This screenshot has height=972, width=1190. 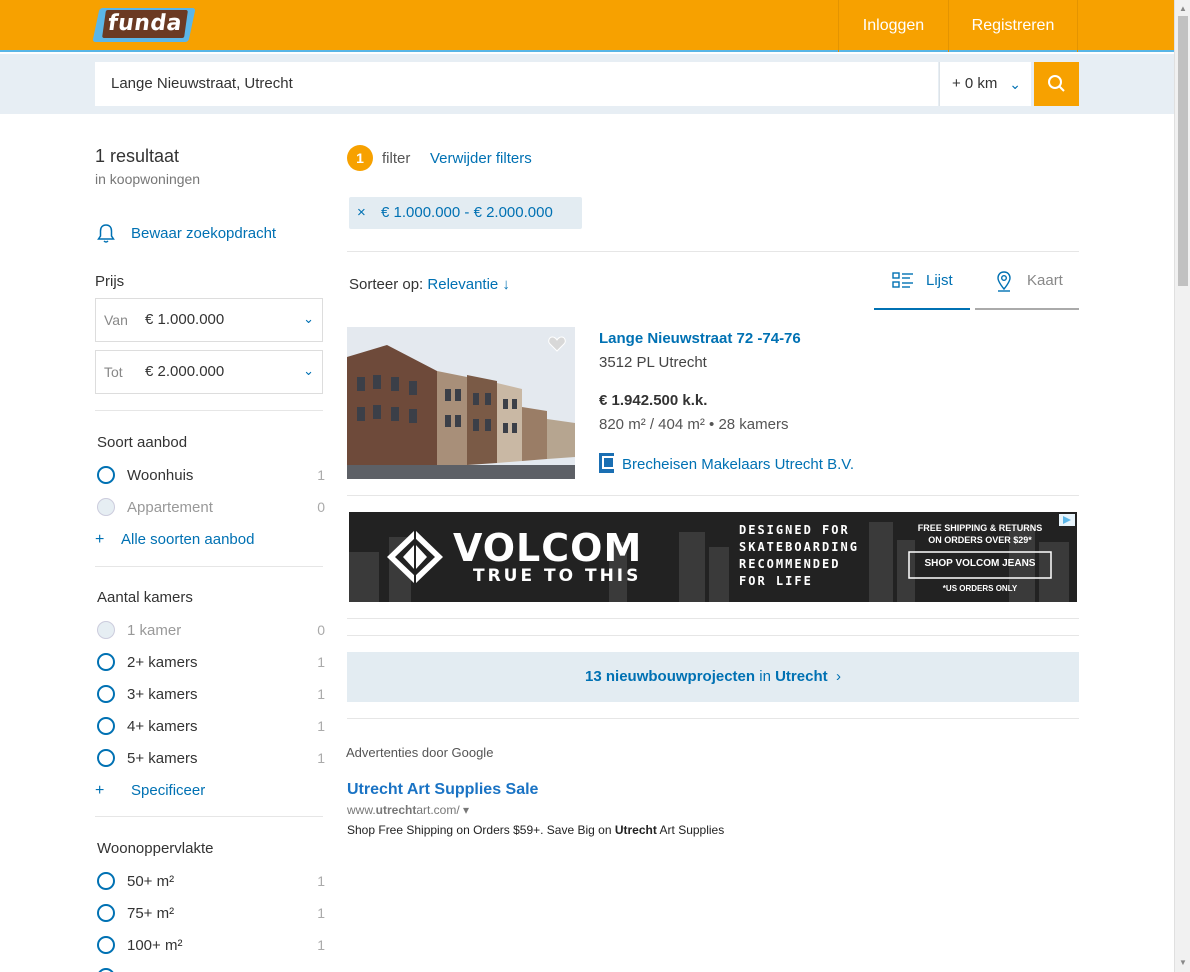 What do you see at coordinates (980, 540) in the screenshot?
I see `banner-shipping-line-2: ON ORDERS OVER $29*` at bounding box center [980, 540].